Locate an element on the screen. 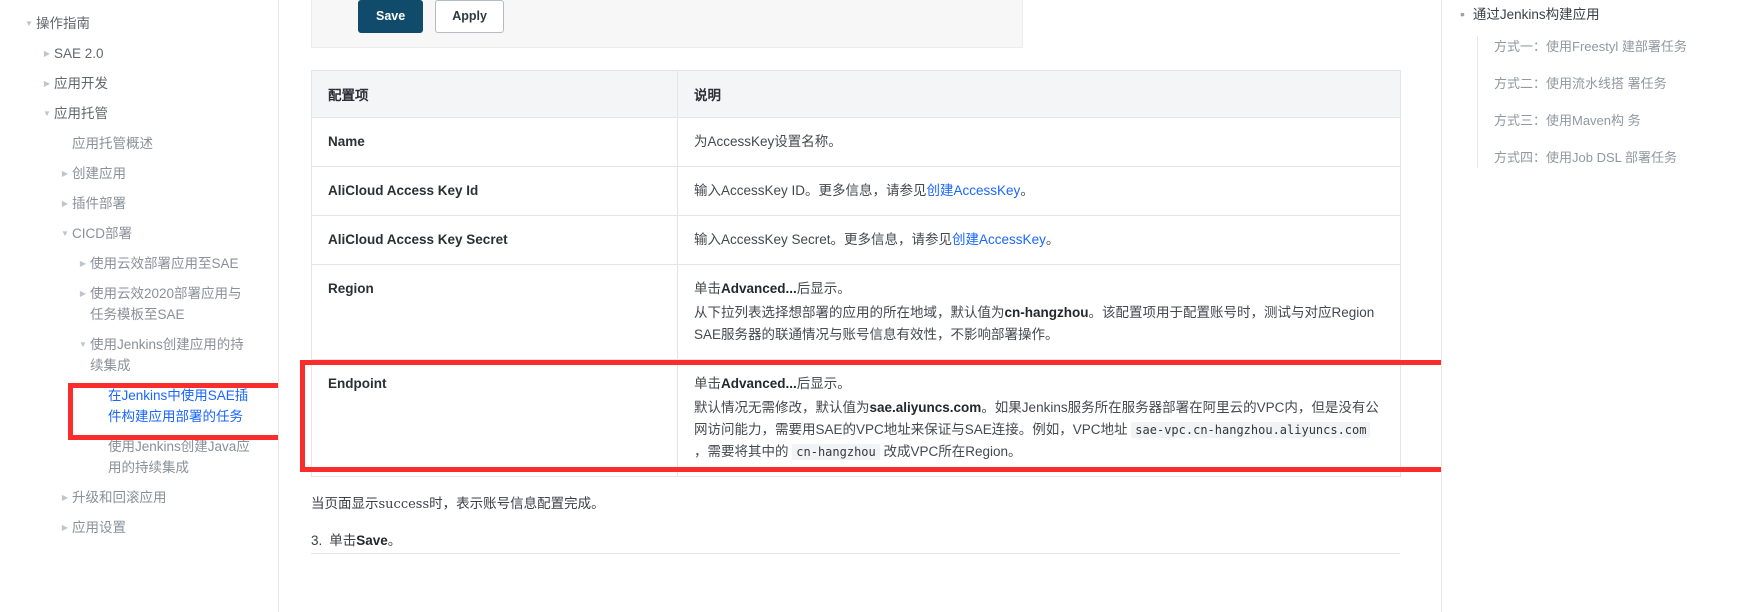 This screenshot has height=612, width=1763. sidebar-item-9: ▶ 使用云效2020部署应用与任务模板至SAE is located at coordinates (131, 303).